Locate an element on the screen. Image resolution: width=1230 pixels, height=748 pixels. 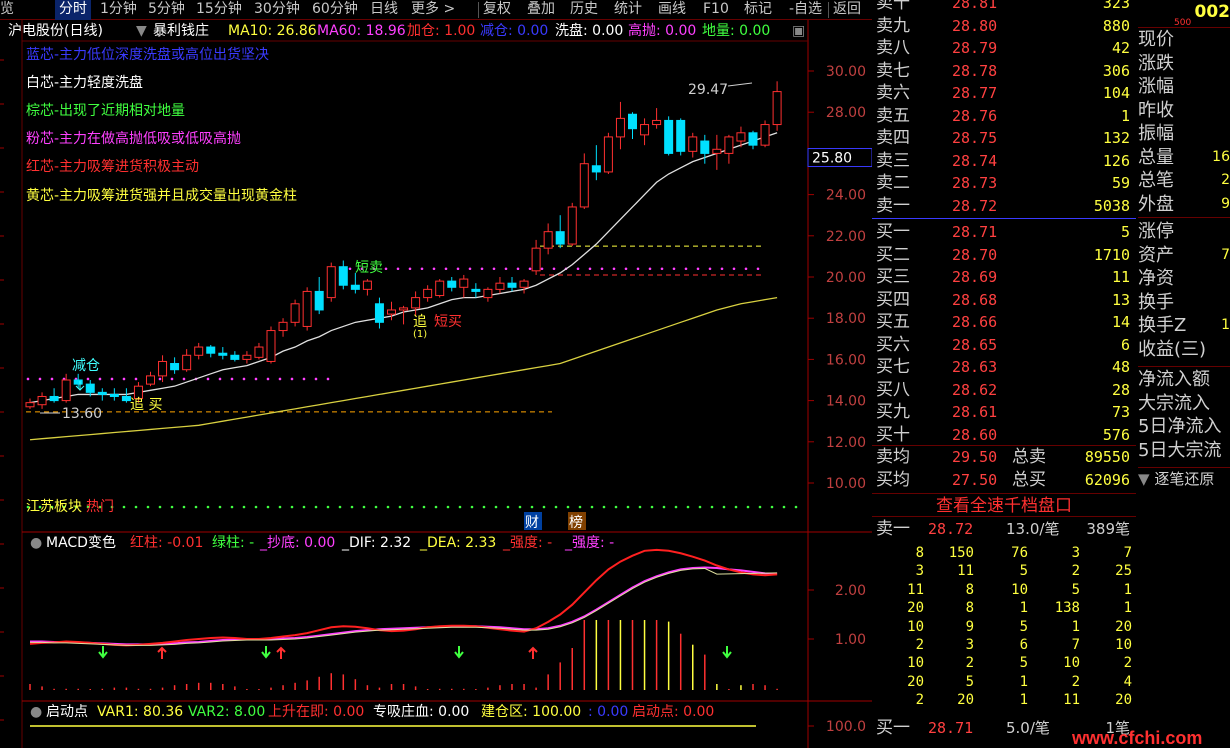
queue-cell: 8 is located at coordinates (919, 553).